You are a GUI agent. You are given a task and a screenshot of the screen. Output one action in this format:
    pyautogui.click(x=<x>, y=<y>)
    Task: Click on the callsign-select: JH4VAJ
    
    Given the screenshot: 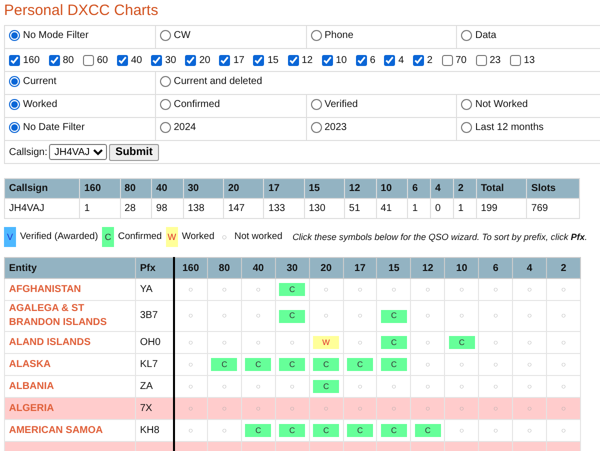 What is the action you would take?
    pyautogui.click(x=78, y=152)
    